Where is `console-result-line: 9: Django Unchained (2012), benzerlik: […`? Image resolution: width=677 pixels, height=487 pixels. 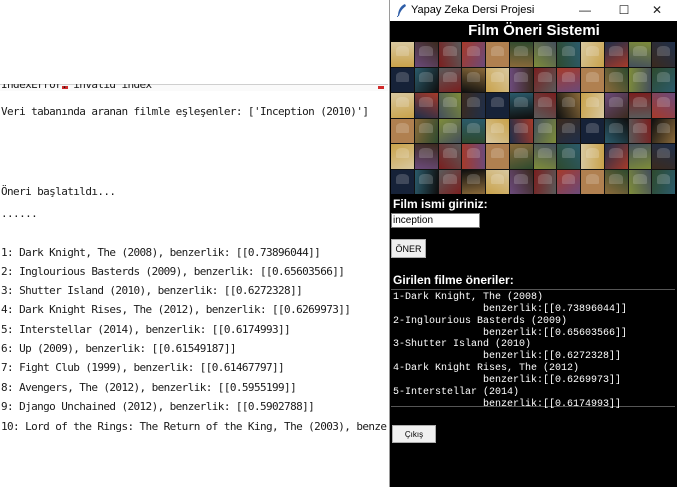
console-result-line: 9: Django Unchained (2012), benzerlik: [… is located at coordinates (158, 406).